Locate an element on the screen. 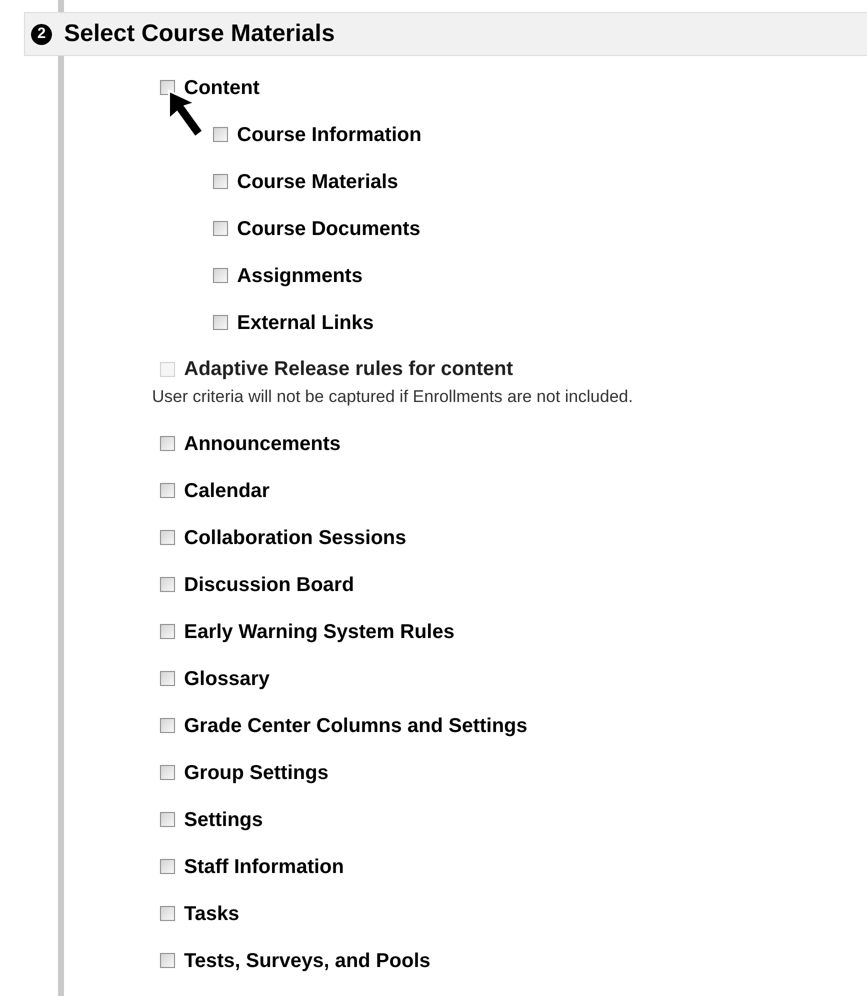 This screenshot has height=996, width=867. checkbox-label: Settings is located at coordinates (223, 820).